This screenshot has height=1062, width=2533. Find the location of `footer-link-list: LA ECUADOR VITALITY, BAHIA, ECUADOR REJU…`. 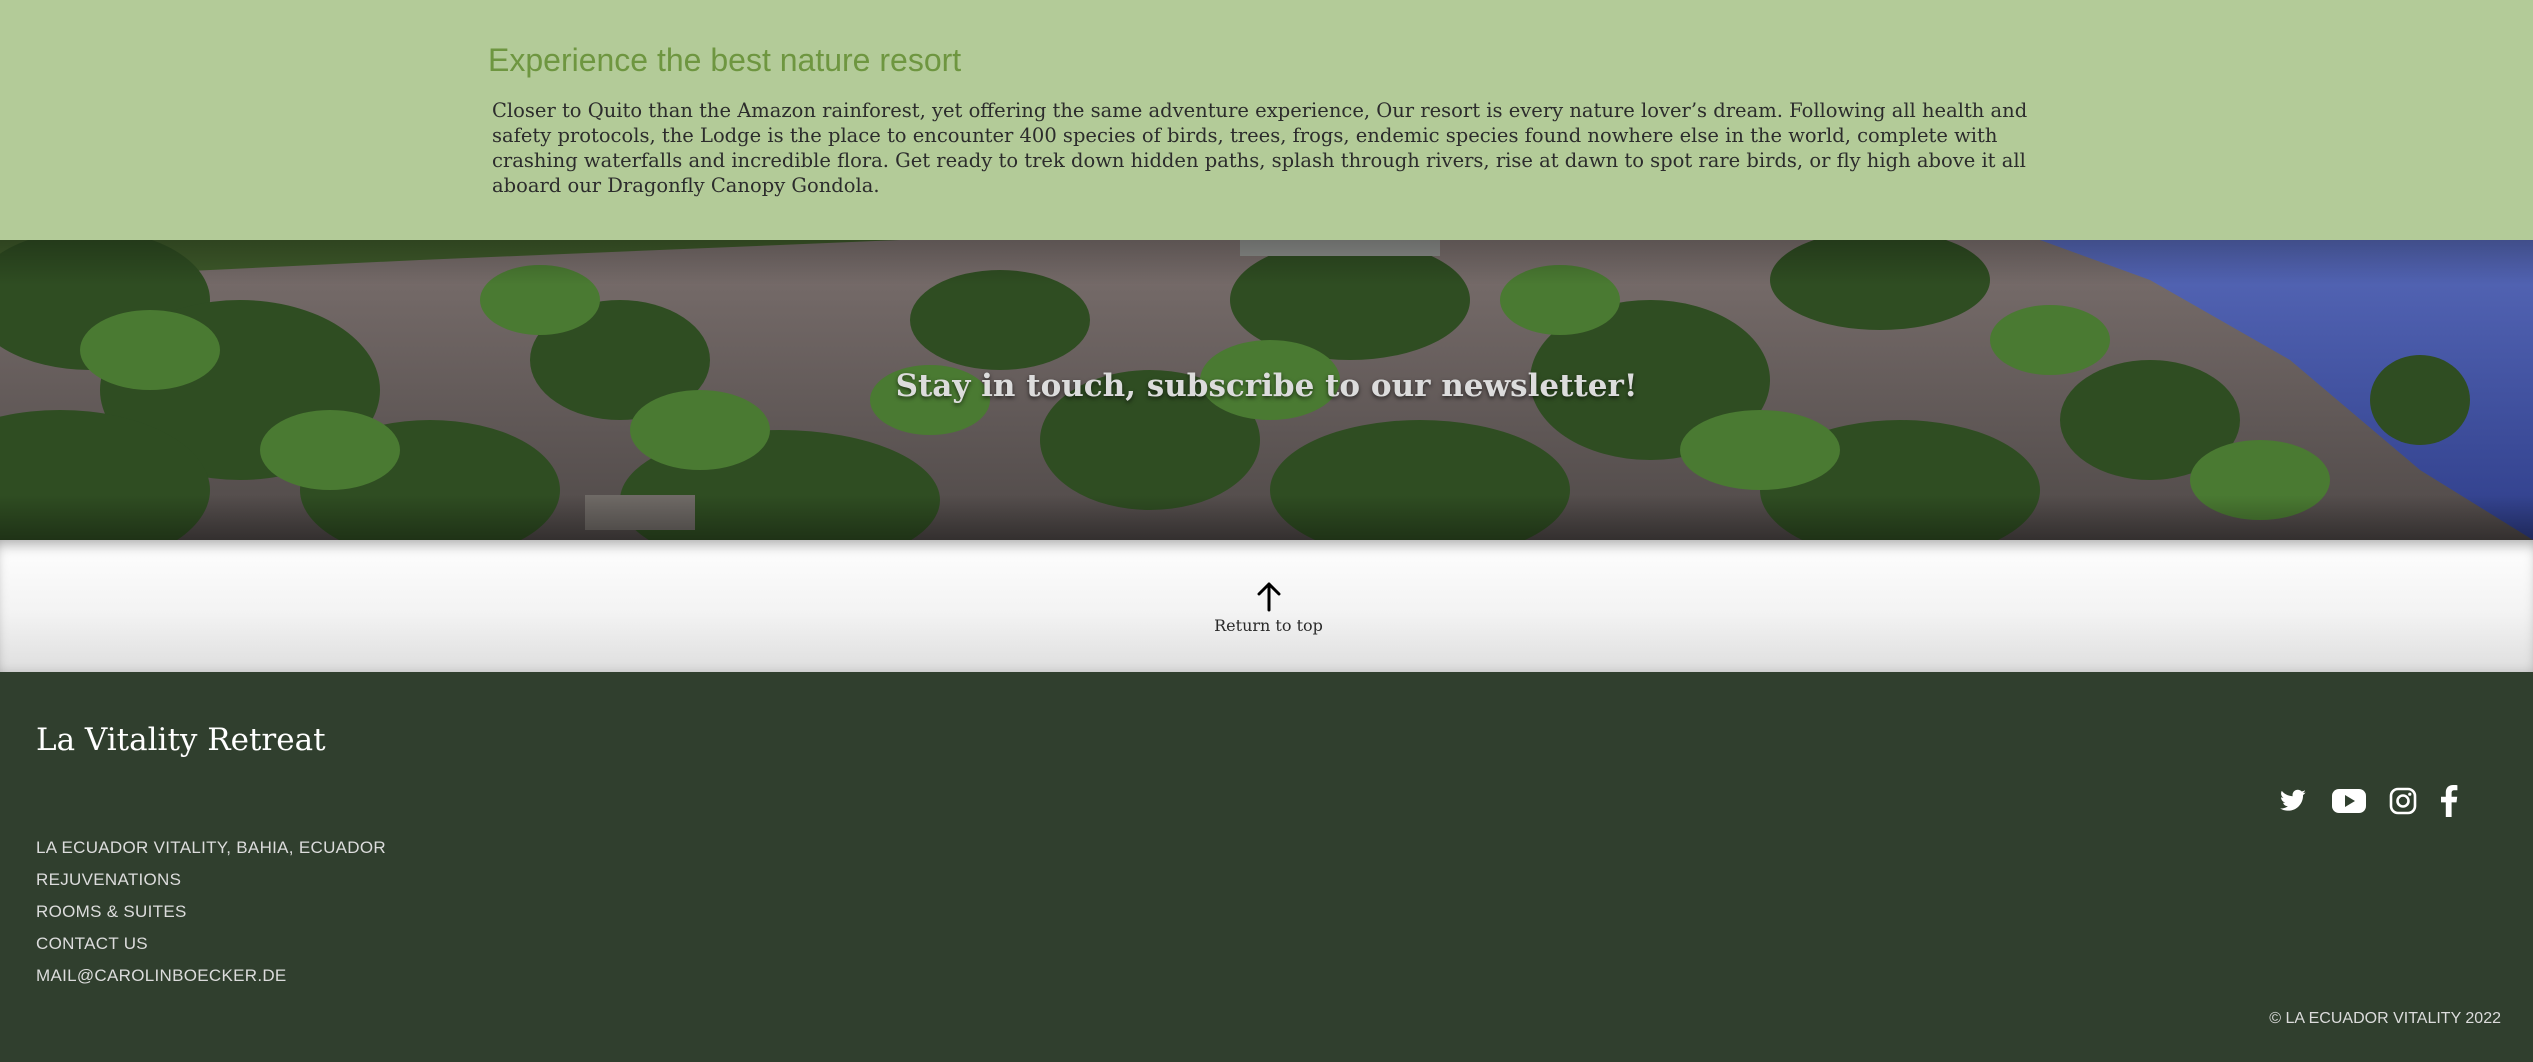

footer-link-list: LA ECUADOR VITALITY, BAHIA, ECUADOR REJU… is located at coordinates (211, 912).